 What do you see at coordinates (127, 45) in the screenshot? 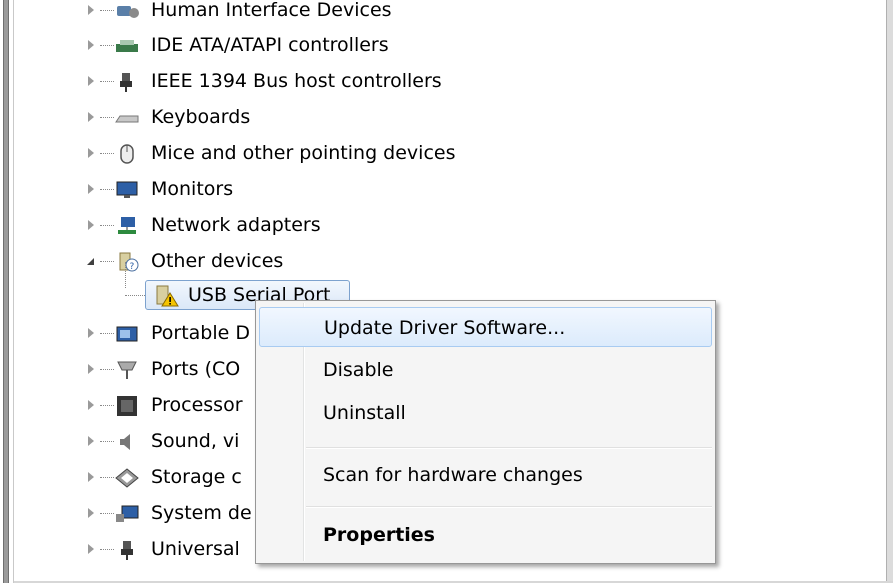
I see `ide-controller-icon` at bounding box center [127, 45].